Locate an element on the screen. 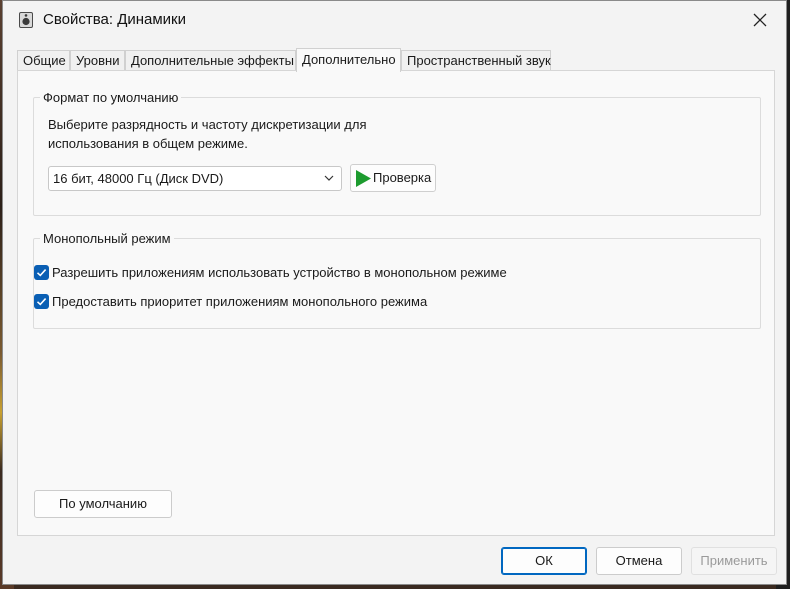  title-bar: Свойства: Динамики is located at coordinates (394, 20).